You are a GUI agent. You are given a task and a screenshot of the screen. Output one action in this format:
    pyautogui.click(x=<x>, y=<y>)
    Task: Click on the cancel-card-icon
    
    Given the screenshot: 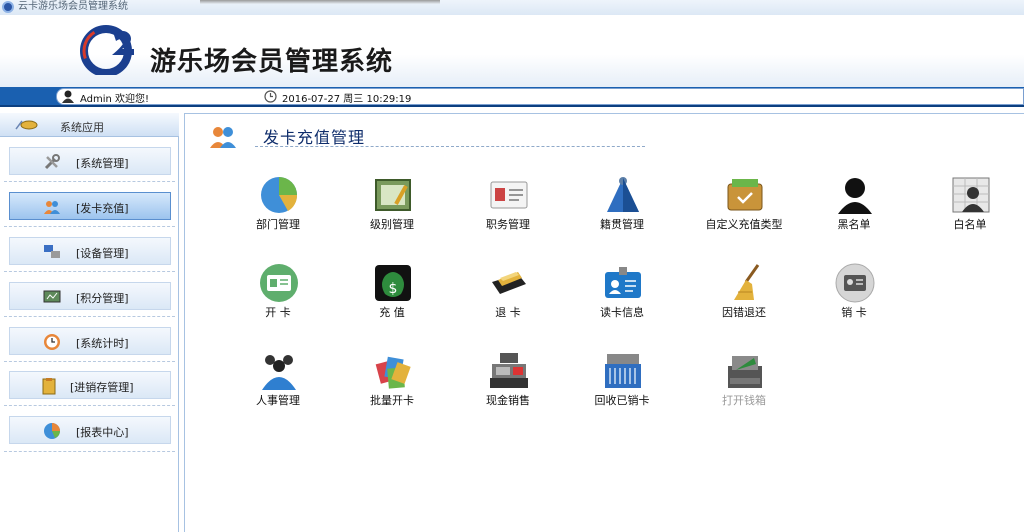 What is the action you would take?
    pyautogui.click(x=855, y=283)
    